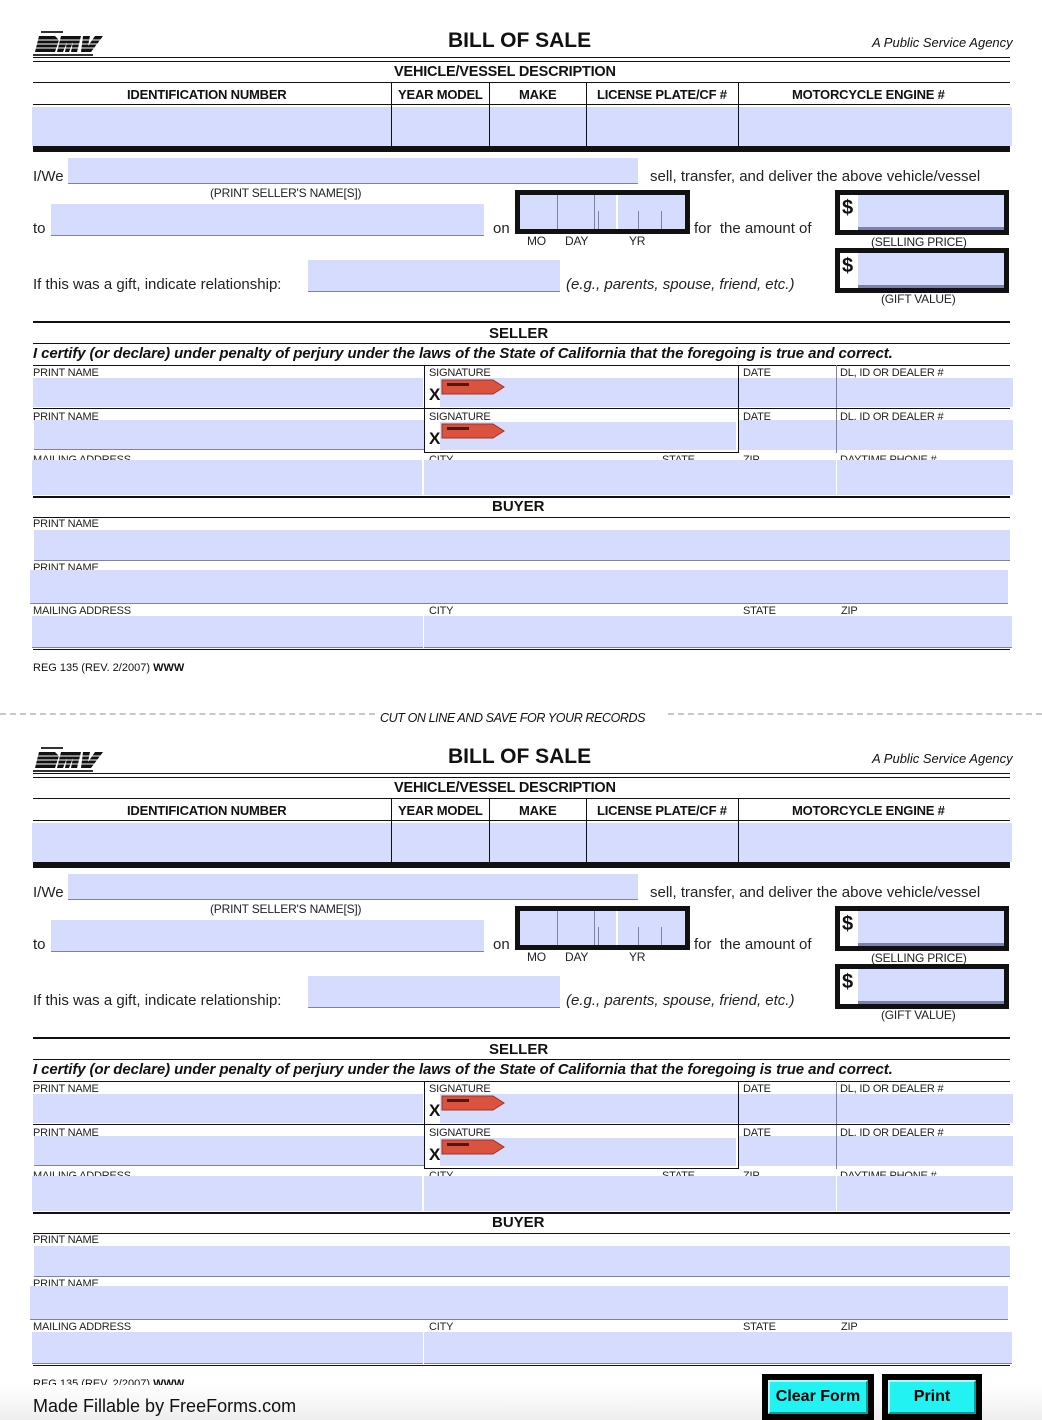 The image size is (1042, 1420). What do you see at coordinates (70, 43) in the screenshot?
I see `dmv-logo-icon` at bounding box center [70, 43].